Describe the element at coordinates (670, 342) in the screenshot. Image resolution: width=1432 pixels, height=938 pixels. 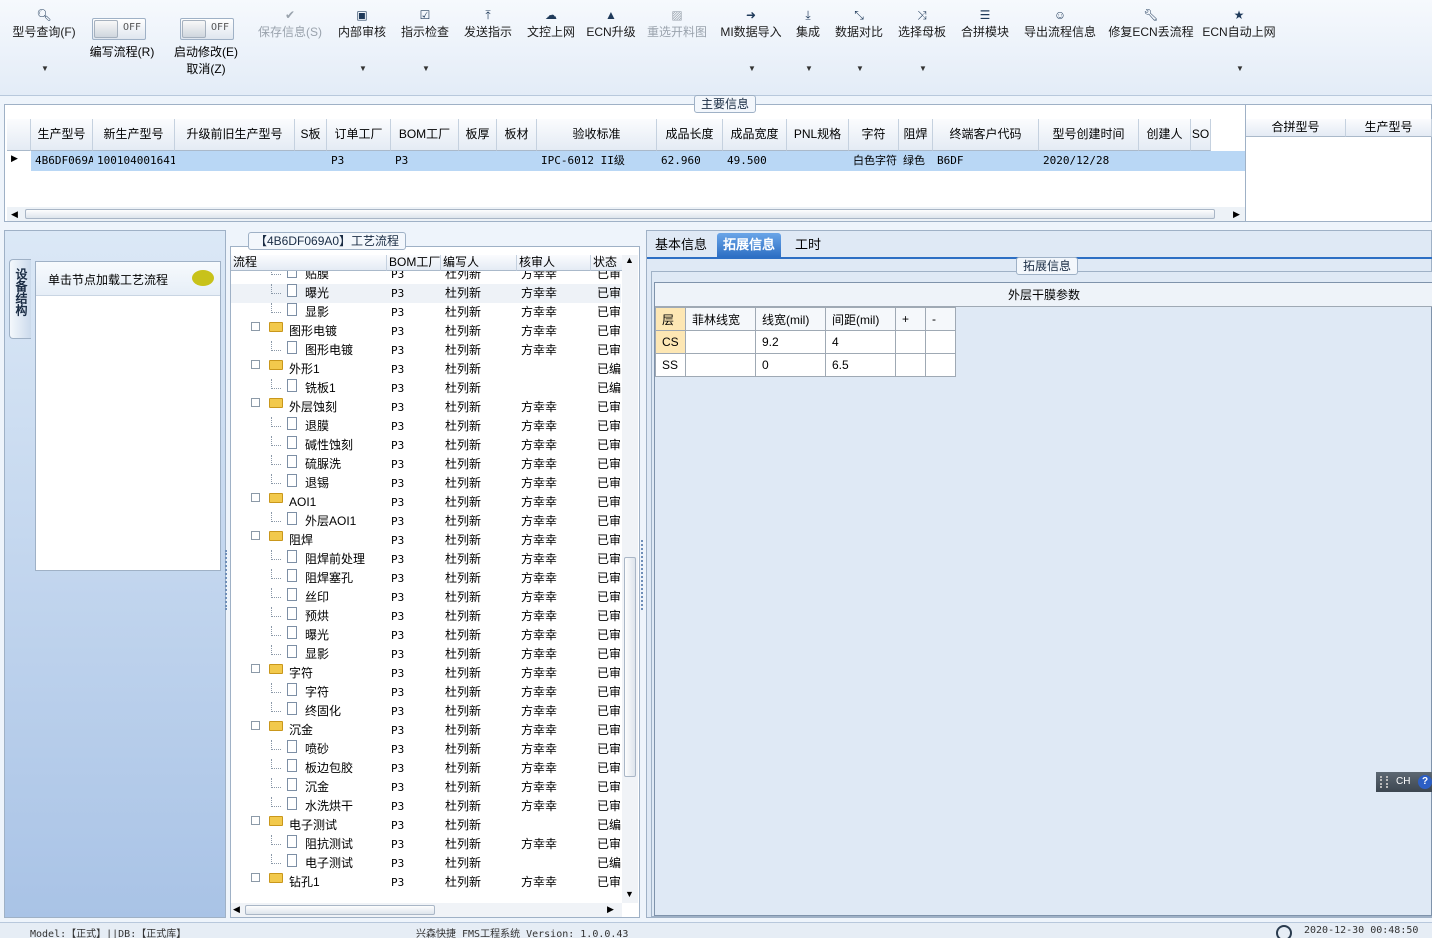
I see `dryfilm-cell: CS` at that location.